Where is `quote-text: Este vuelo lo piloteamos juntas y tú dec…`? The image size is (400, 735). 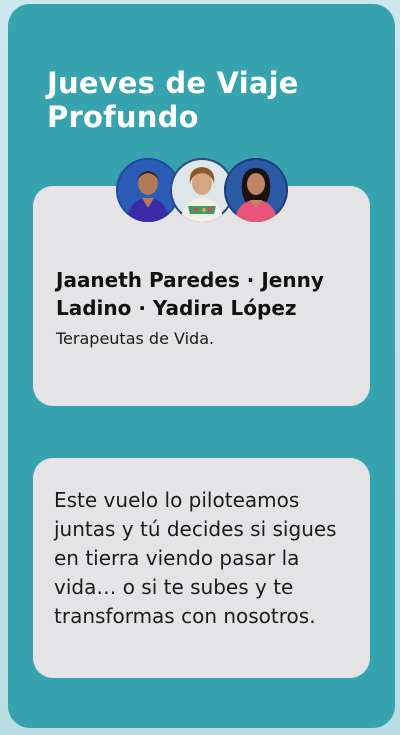 quote-text: Este vuelo lo piloteamos juntas y tú dec… is located at coordinates (195, 558).